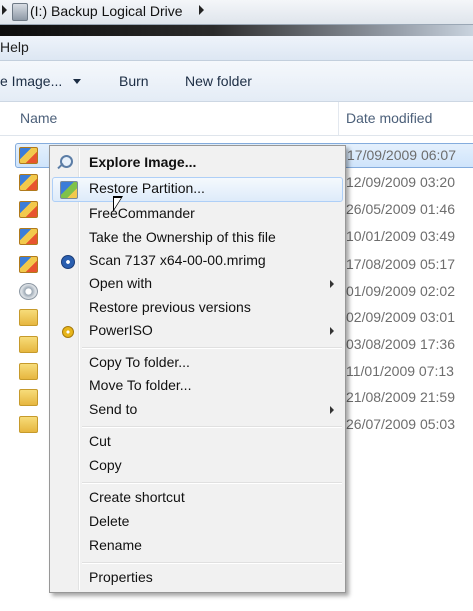 Image resolution: width=473 pixels, height=611 pixels. I want to click on gear-icon, so click(28, 291).